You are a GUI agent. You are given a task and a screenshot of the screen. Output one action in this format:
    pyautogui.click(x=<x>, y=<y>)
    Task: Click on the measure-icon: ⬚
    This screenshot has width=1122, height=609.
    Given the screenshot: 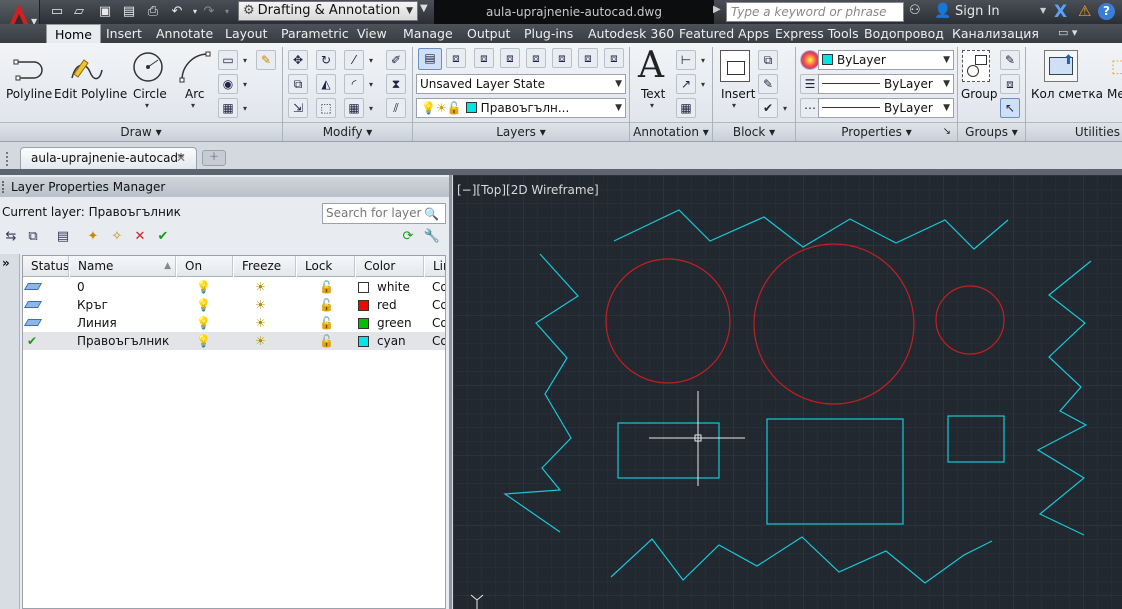 What is the action you would take?
    pyautogui.click(x=1116, y=66)
    